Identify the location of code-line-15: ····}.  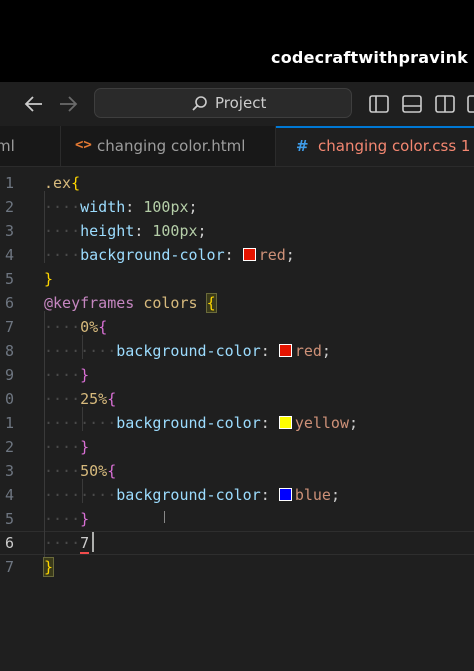
(67, 519).